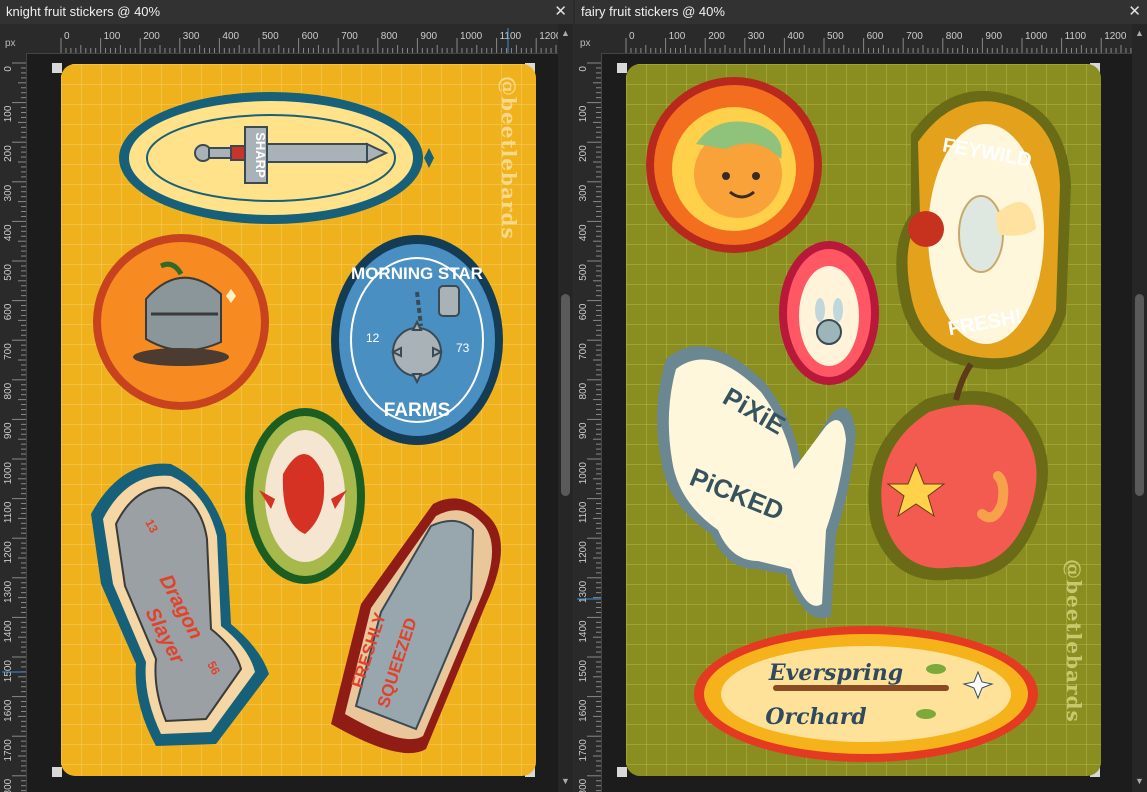 Image resolution: width=1147 pixels, height=792 pixels. I want to click on bee-jar-sticker, so click(829, 313).